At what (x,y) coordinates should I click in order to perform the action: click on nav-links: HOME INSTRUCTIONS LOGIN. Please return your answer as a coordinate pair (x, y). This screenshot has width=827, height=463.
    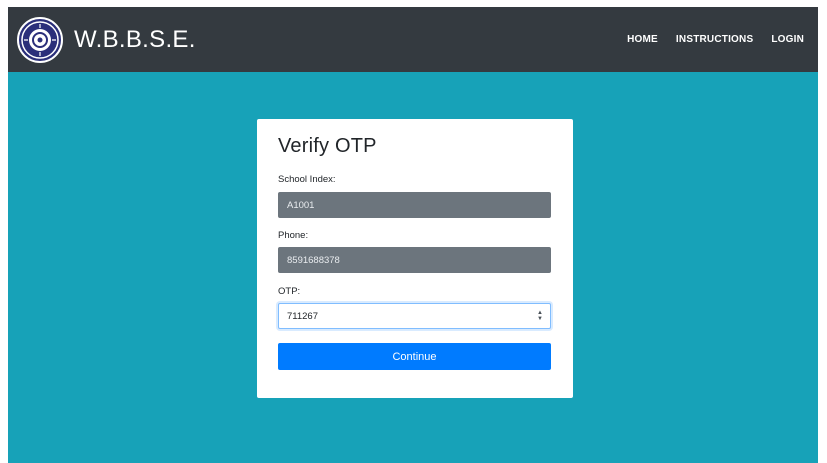
    Looking at the image, I should click on (706, 39).